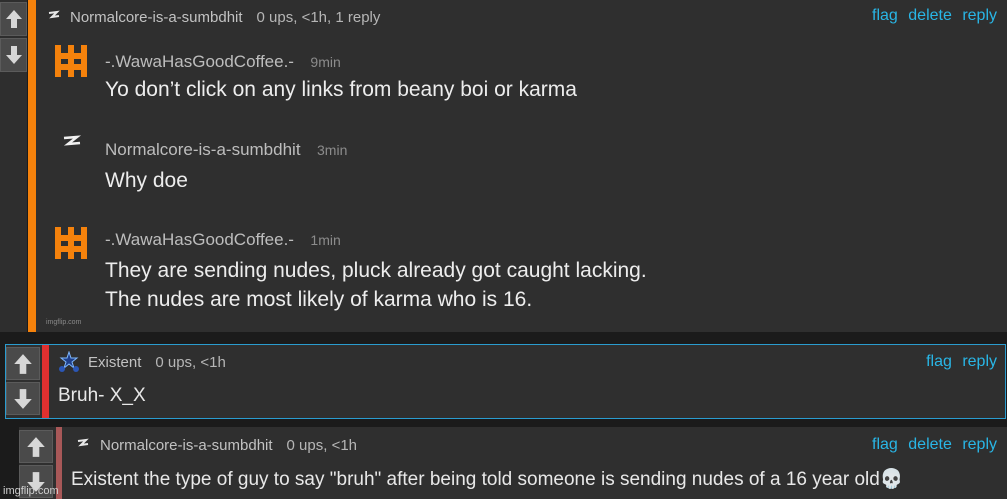  What do you see at coordinates (325, 62) in the screenshot?
I see `message-time: 9min` at bounding box center [325, 62].